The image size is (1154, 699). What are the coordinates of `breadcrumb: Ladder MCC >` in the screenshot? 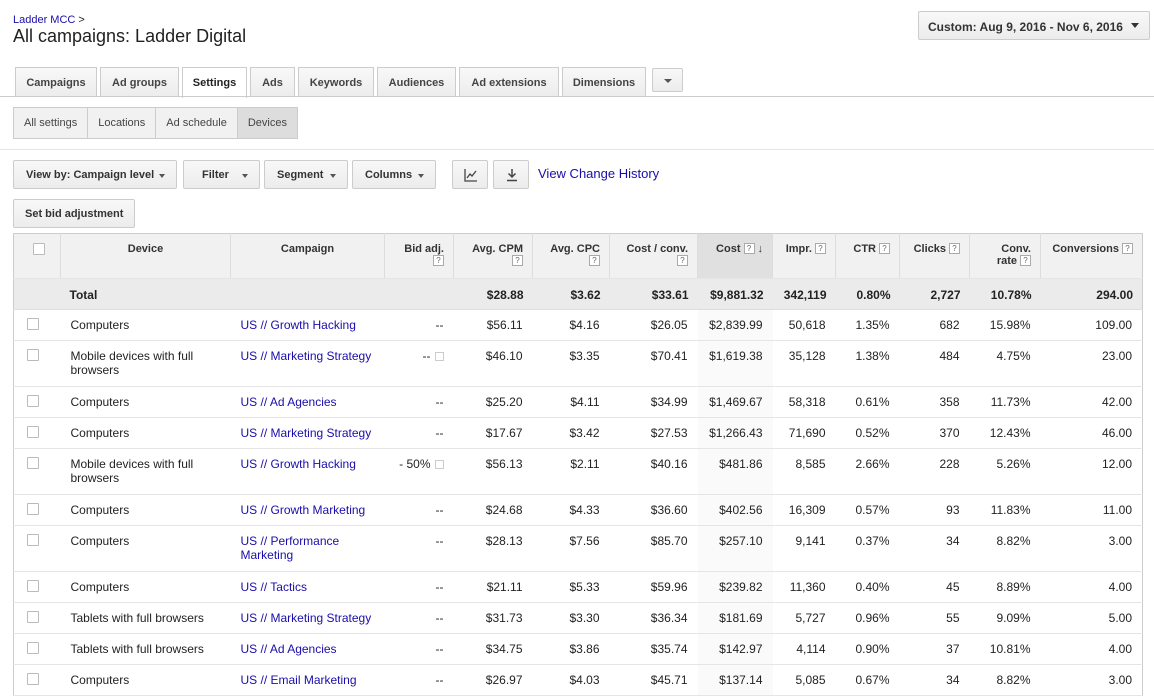 It's located at (49, 20).